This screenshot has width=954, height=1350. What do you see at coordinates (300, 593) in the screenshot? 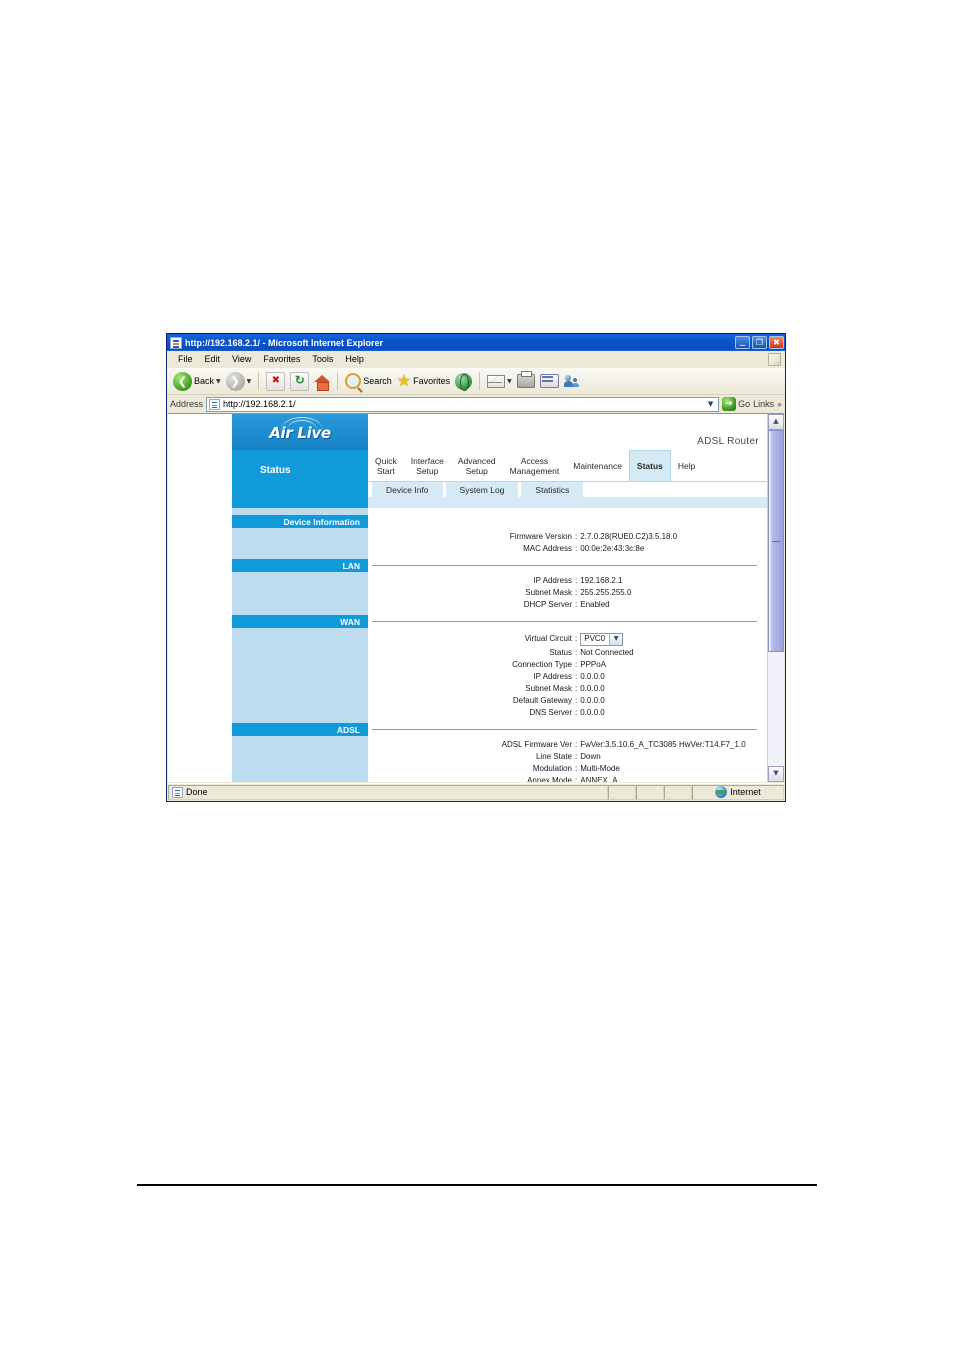
I see `rows-left-lan` at bounding box center [300, 593].